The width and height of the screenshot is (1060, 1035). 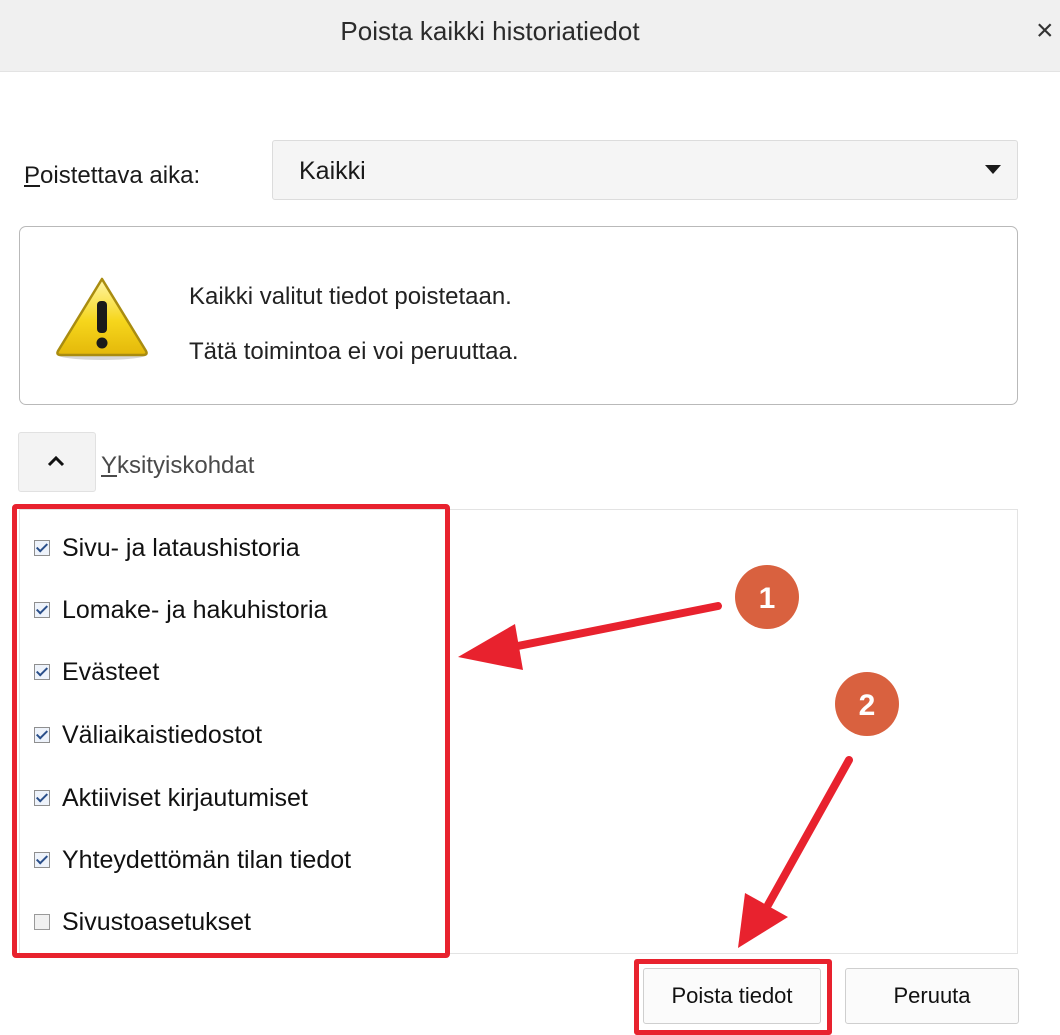 I want to click on chevron-up-icon, so click(x=56, y=461).